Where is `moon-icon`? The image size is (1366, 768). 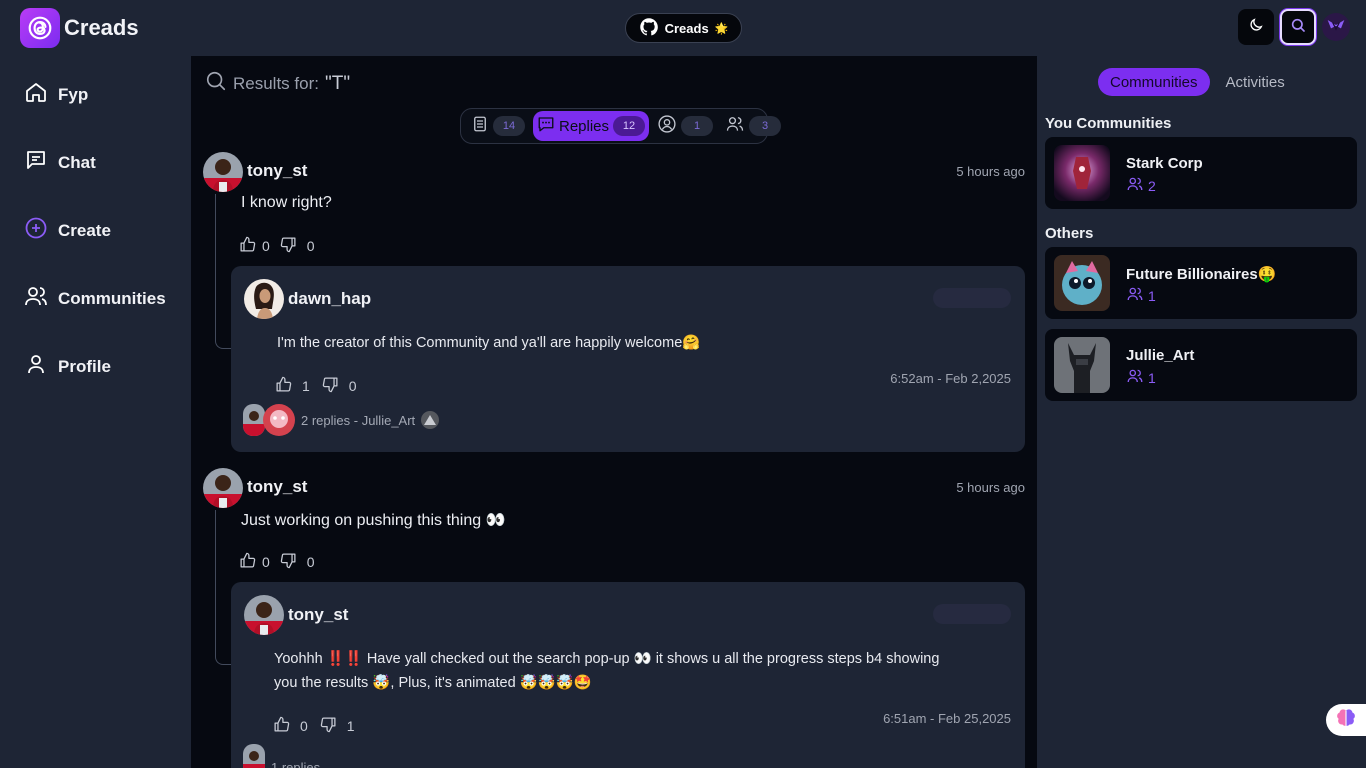 moon-icon is located at coordinates (1256, 27).